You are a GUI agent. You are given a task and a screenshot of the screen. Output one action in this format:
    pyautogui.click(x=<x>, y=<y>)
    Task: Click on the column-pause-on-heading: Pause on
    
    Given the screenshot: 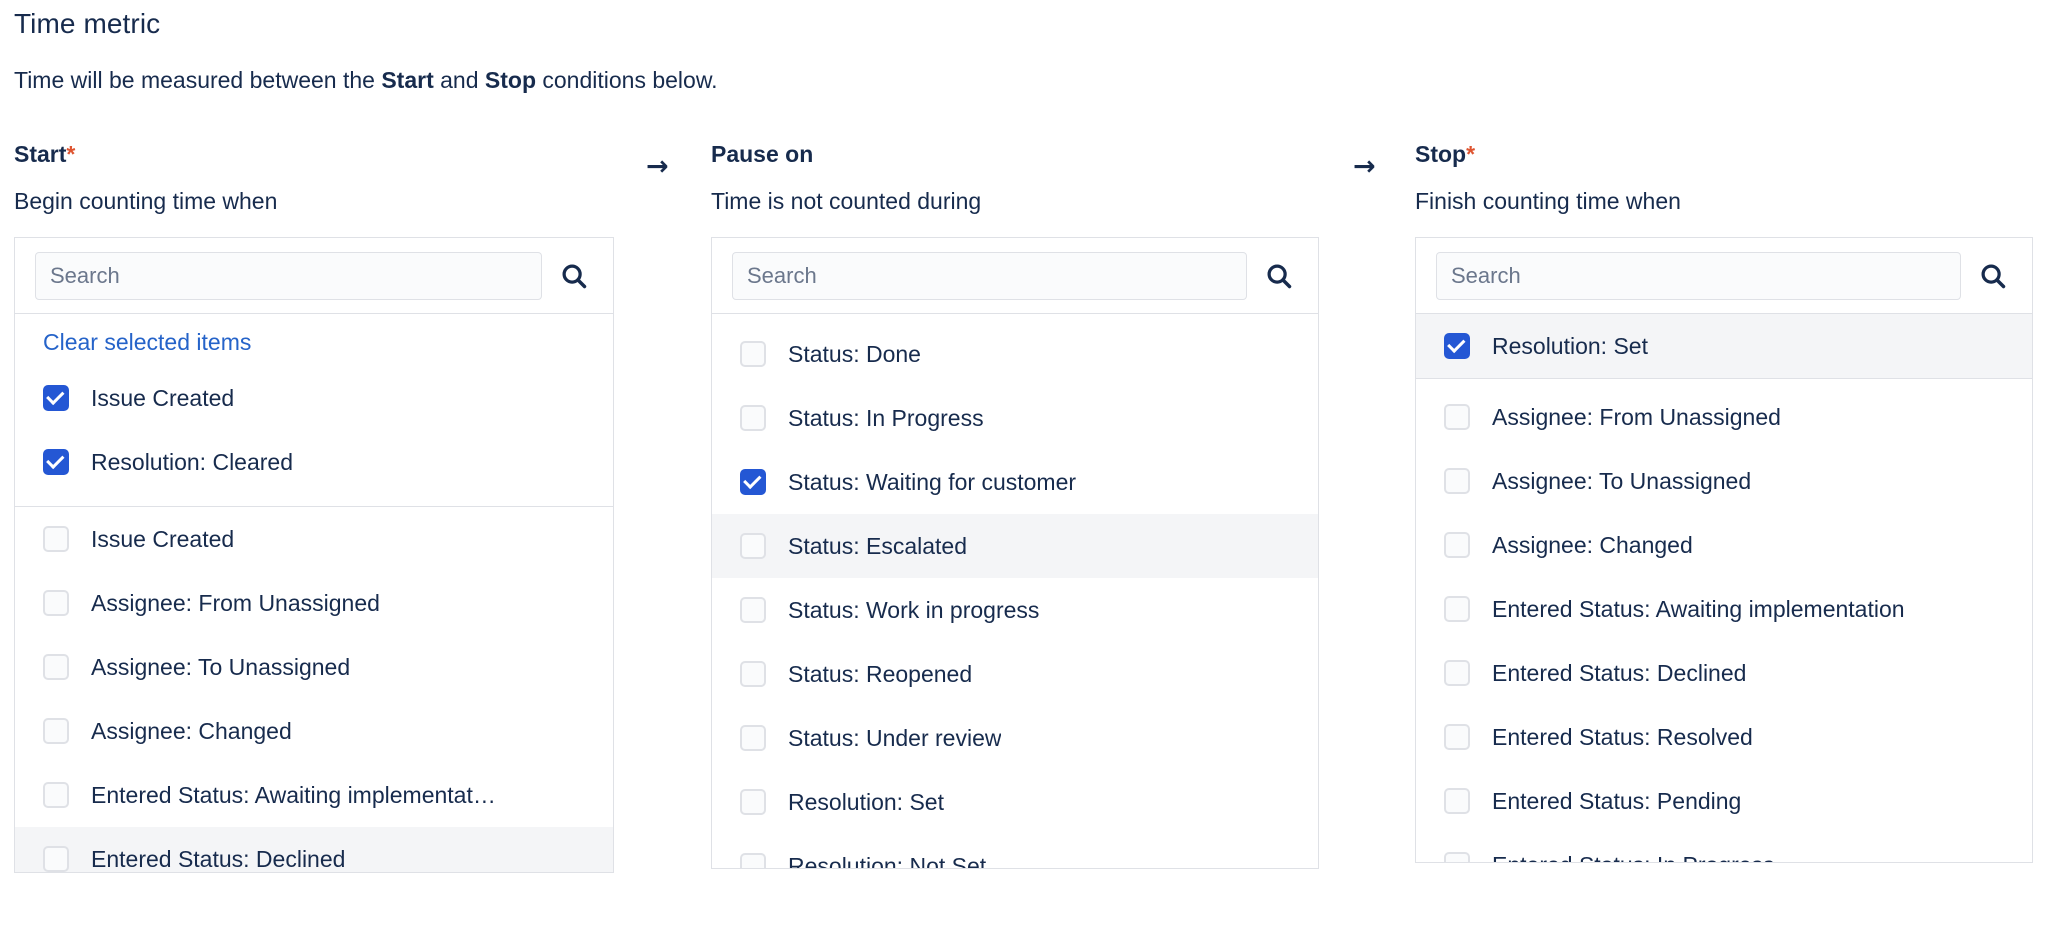 What is the action you would take?
    pyautogui.click(x=1015, y=154)
    